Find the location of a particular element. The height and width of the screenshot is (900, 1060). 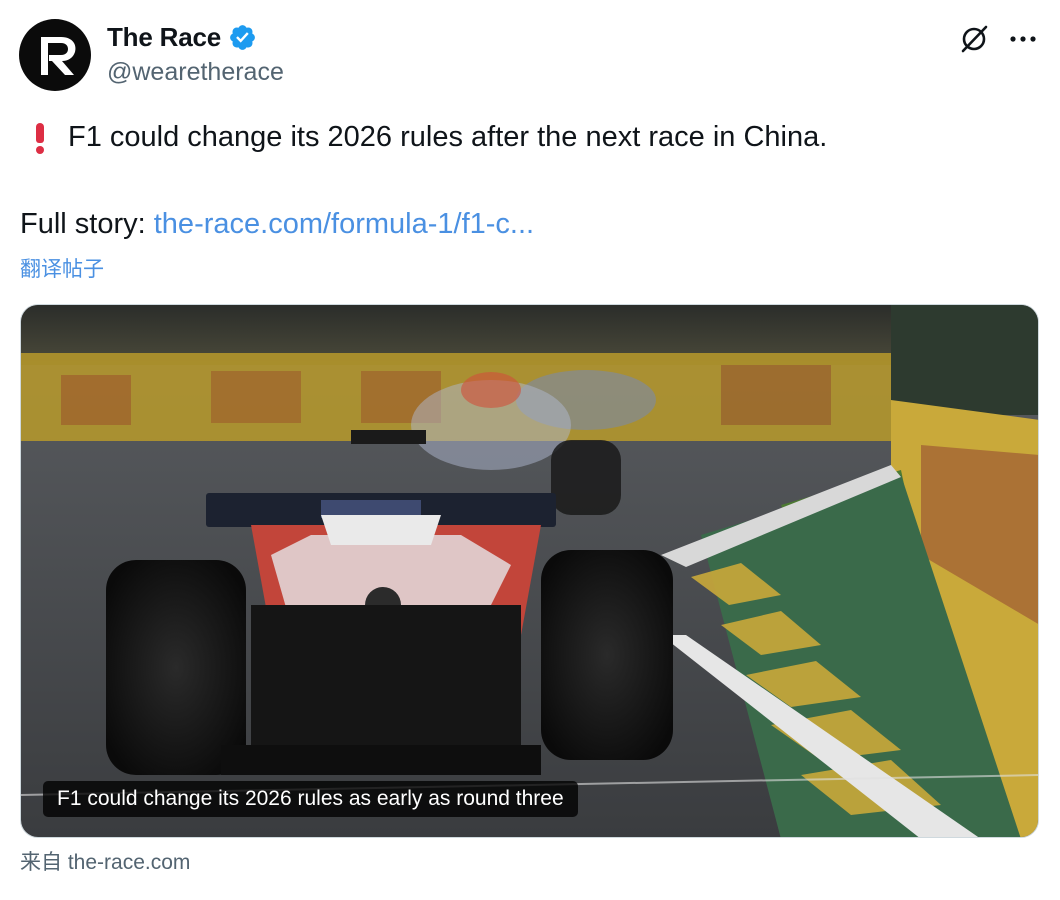

card-source: 来自 the-race.com is located at coordinates (105, 861).